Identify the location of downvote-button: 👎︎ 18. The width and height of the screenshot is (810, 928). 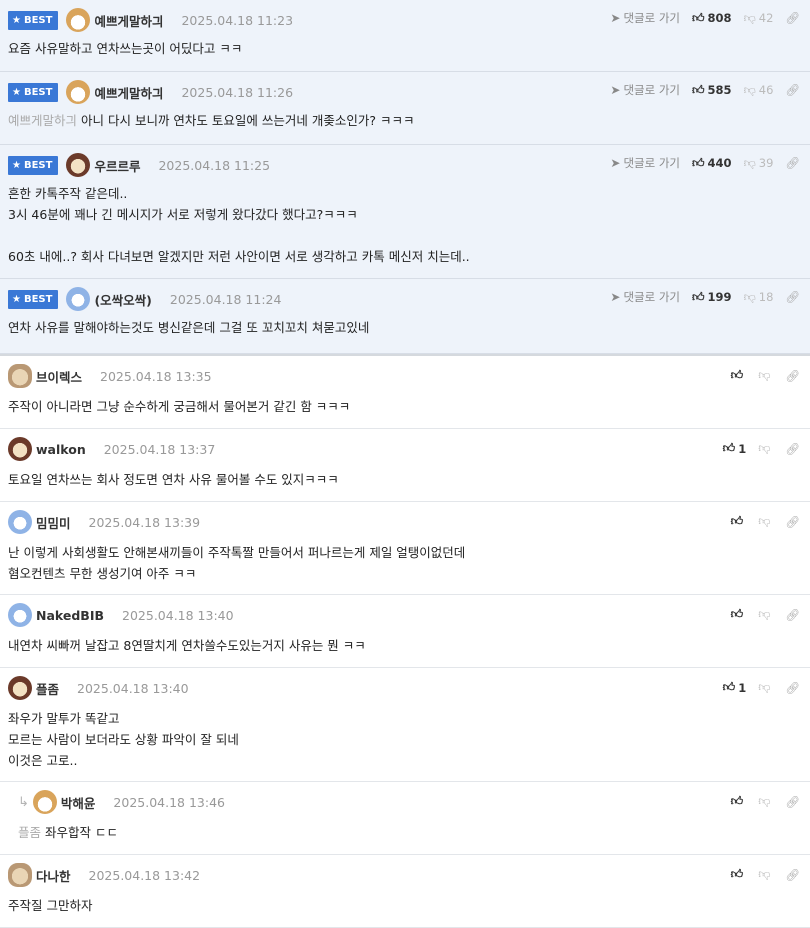
(759, 297).